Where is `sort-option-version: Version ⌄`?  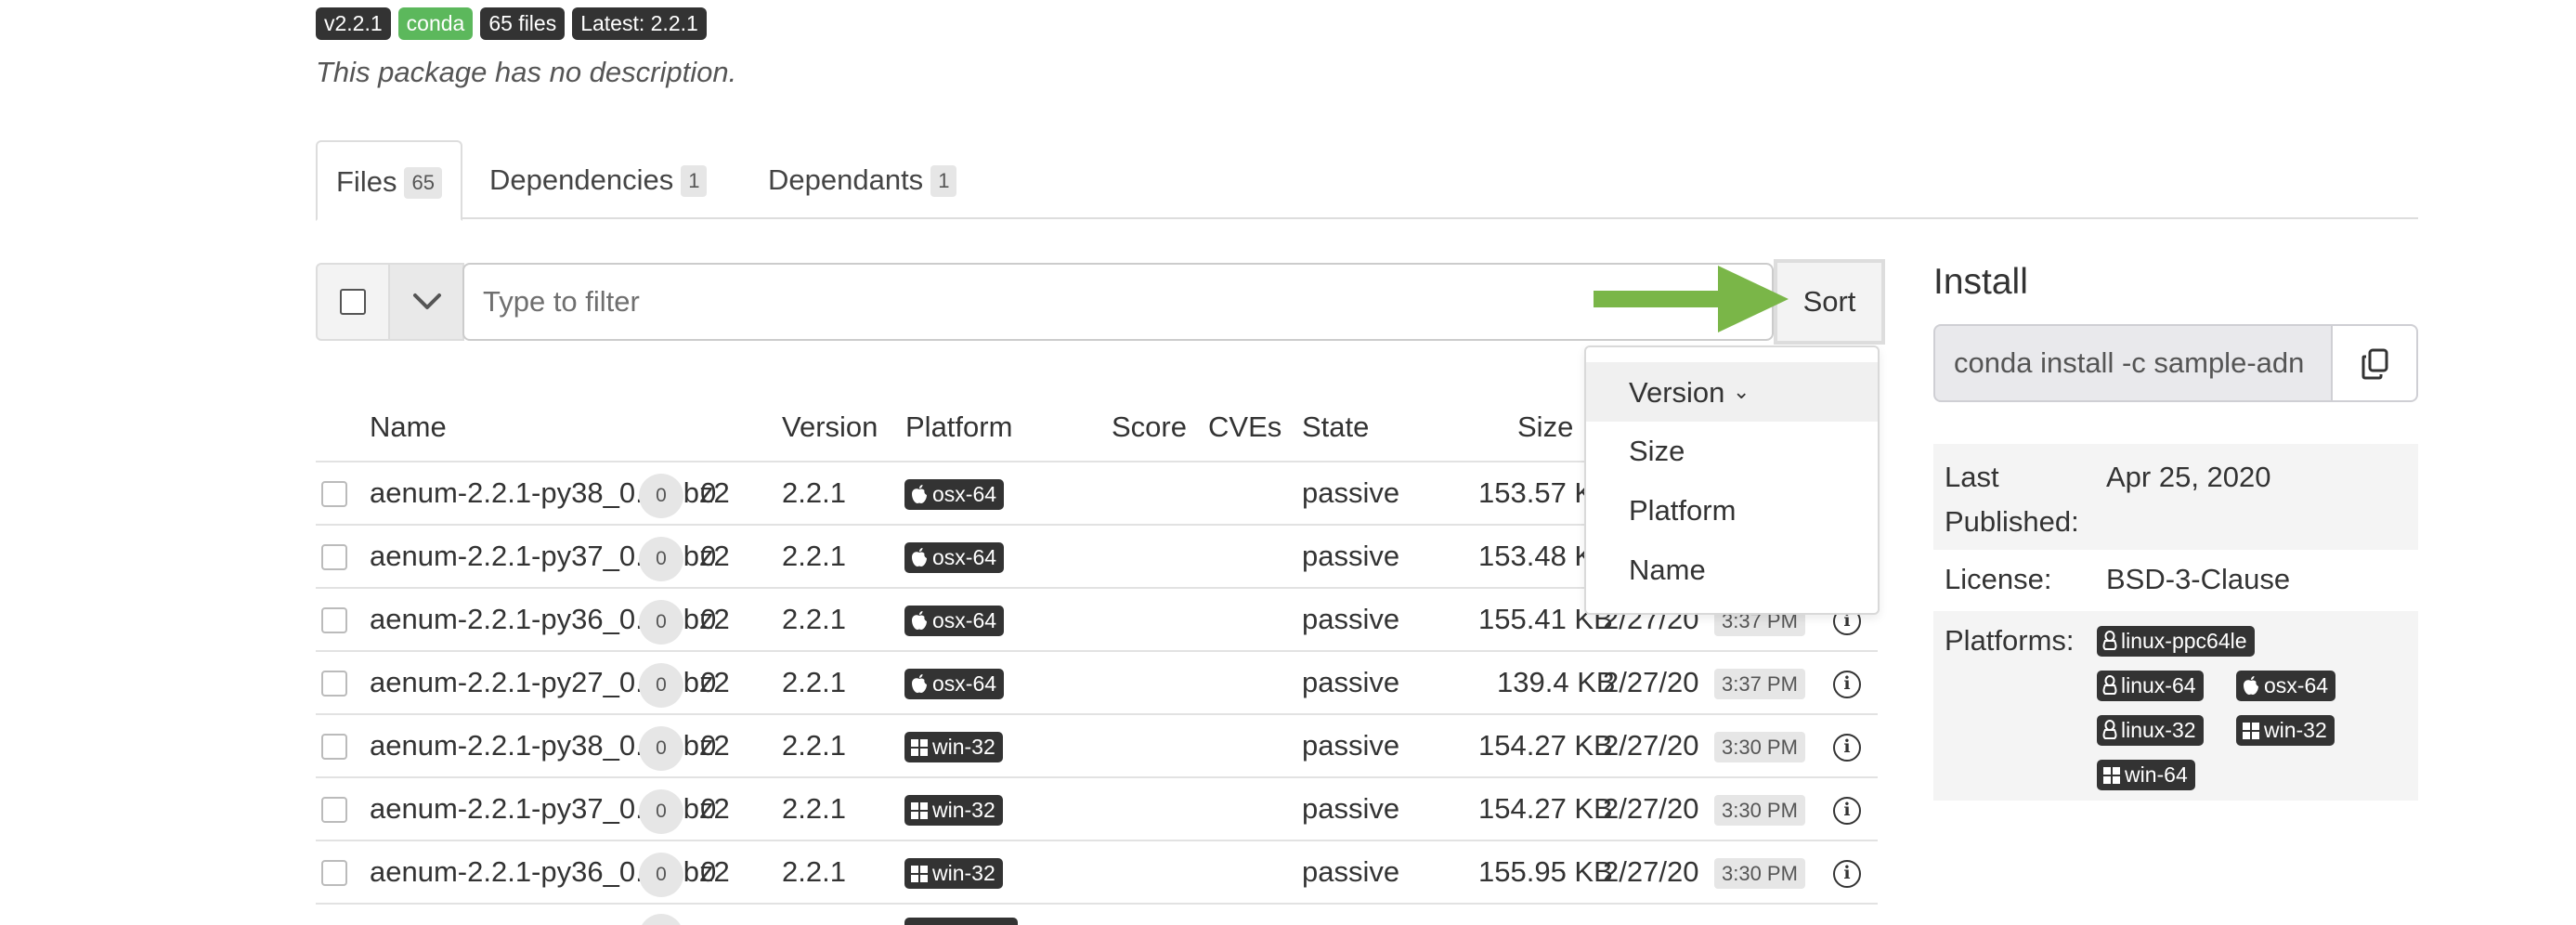 sort-option-version: Version ⌄ is located at coordinates (1732, 392).